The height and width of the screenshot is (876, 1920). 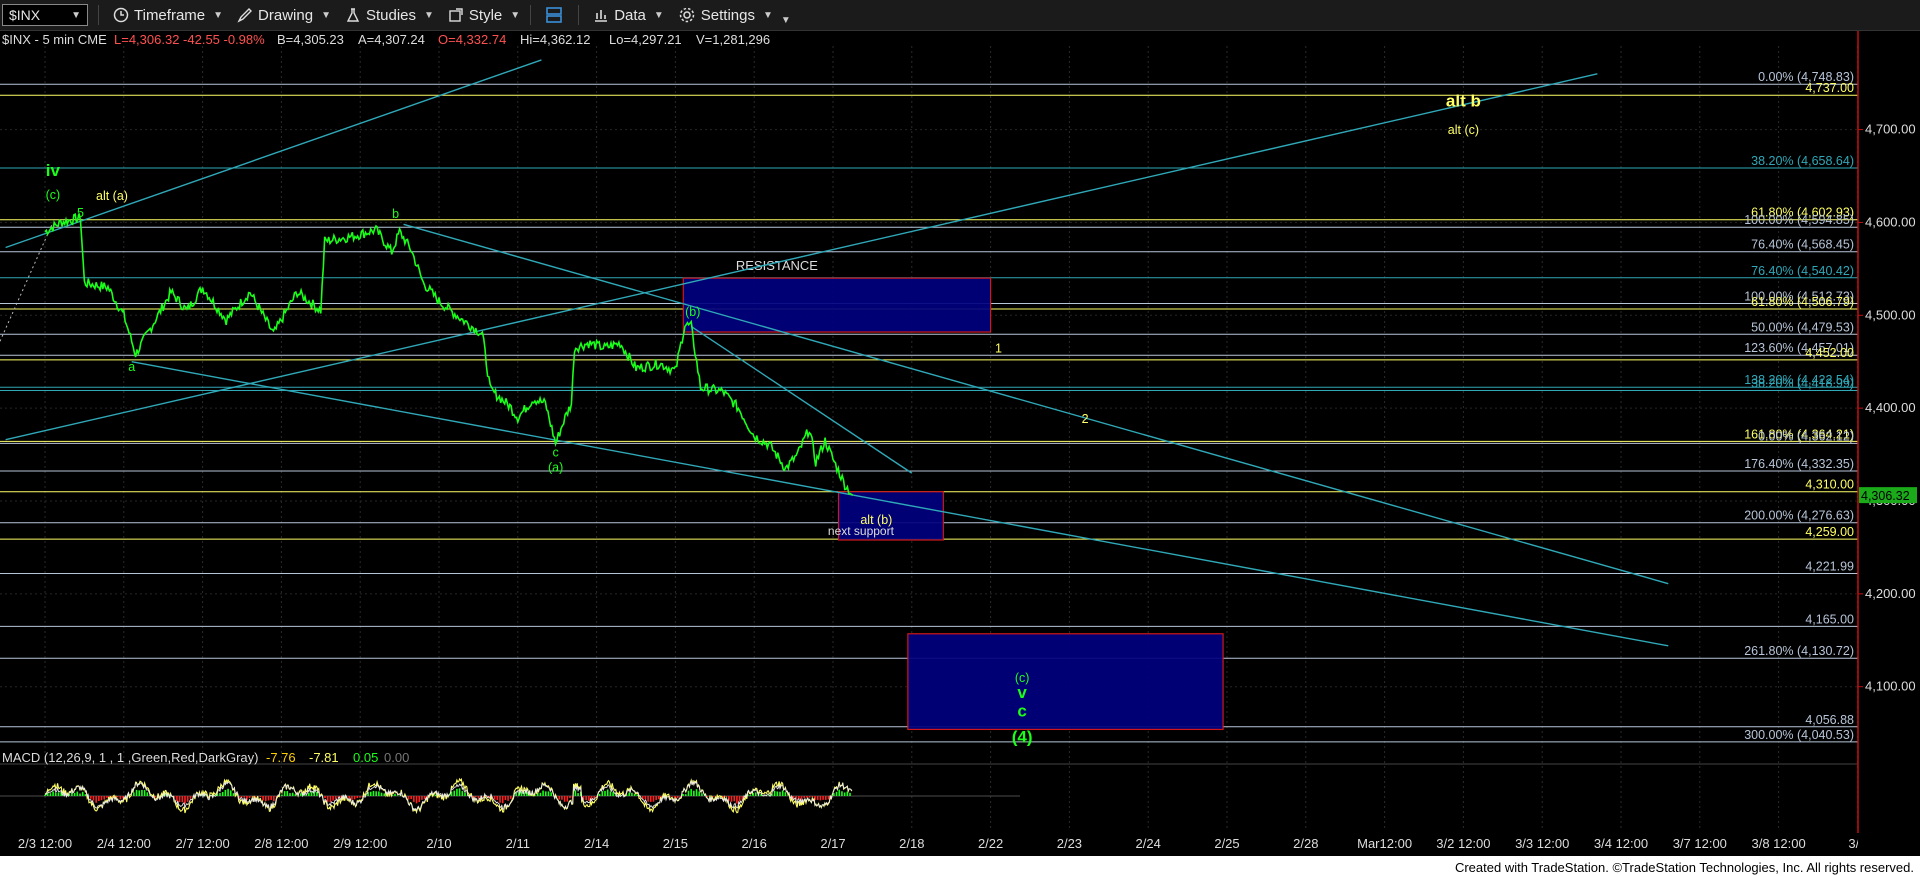 I want to click on x-tick-label: 2/7 12:00, so click(x=202, y=843).